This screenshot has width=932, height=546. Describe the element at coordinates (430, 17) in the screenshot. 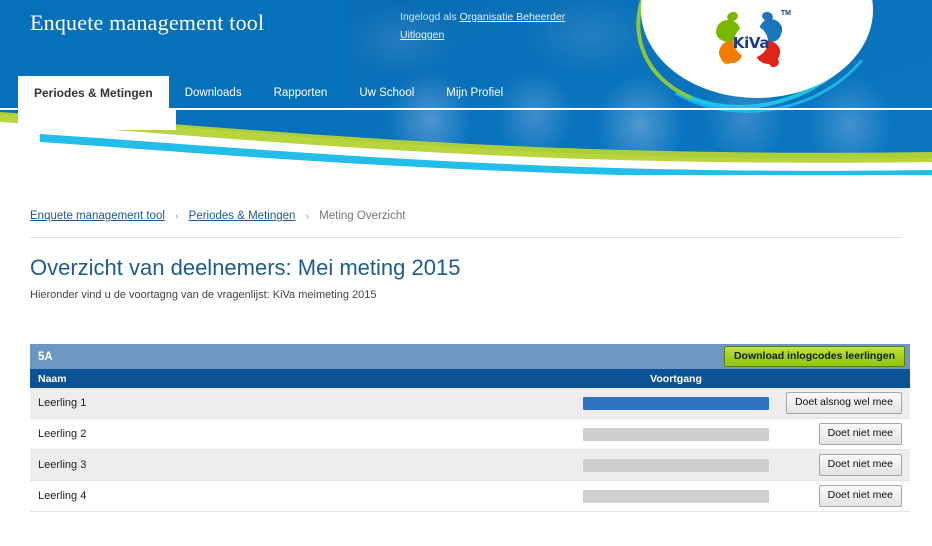

I see `logged-in-prefix: Ingelogd als` at that location.